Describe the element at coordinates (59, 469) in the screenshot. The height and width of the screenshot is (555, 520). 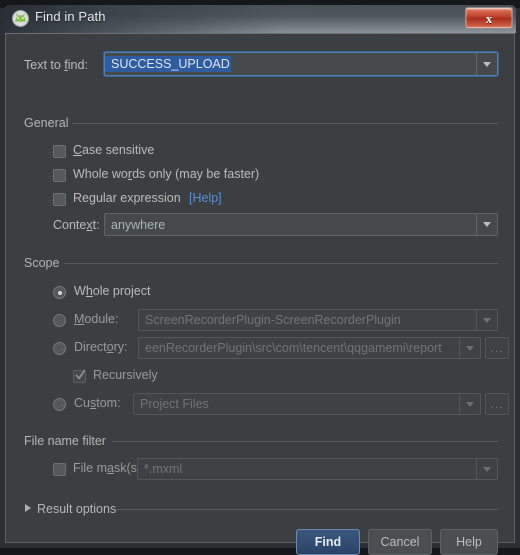
I see `file-masks-checkbox` at that location.